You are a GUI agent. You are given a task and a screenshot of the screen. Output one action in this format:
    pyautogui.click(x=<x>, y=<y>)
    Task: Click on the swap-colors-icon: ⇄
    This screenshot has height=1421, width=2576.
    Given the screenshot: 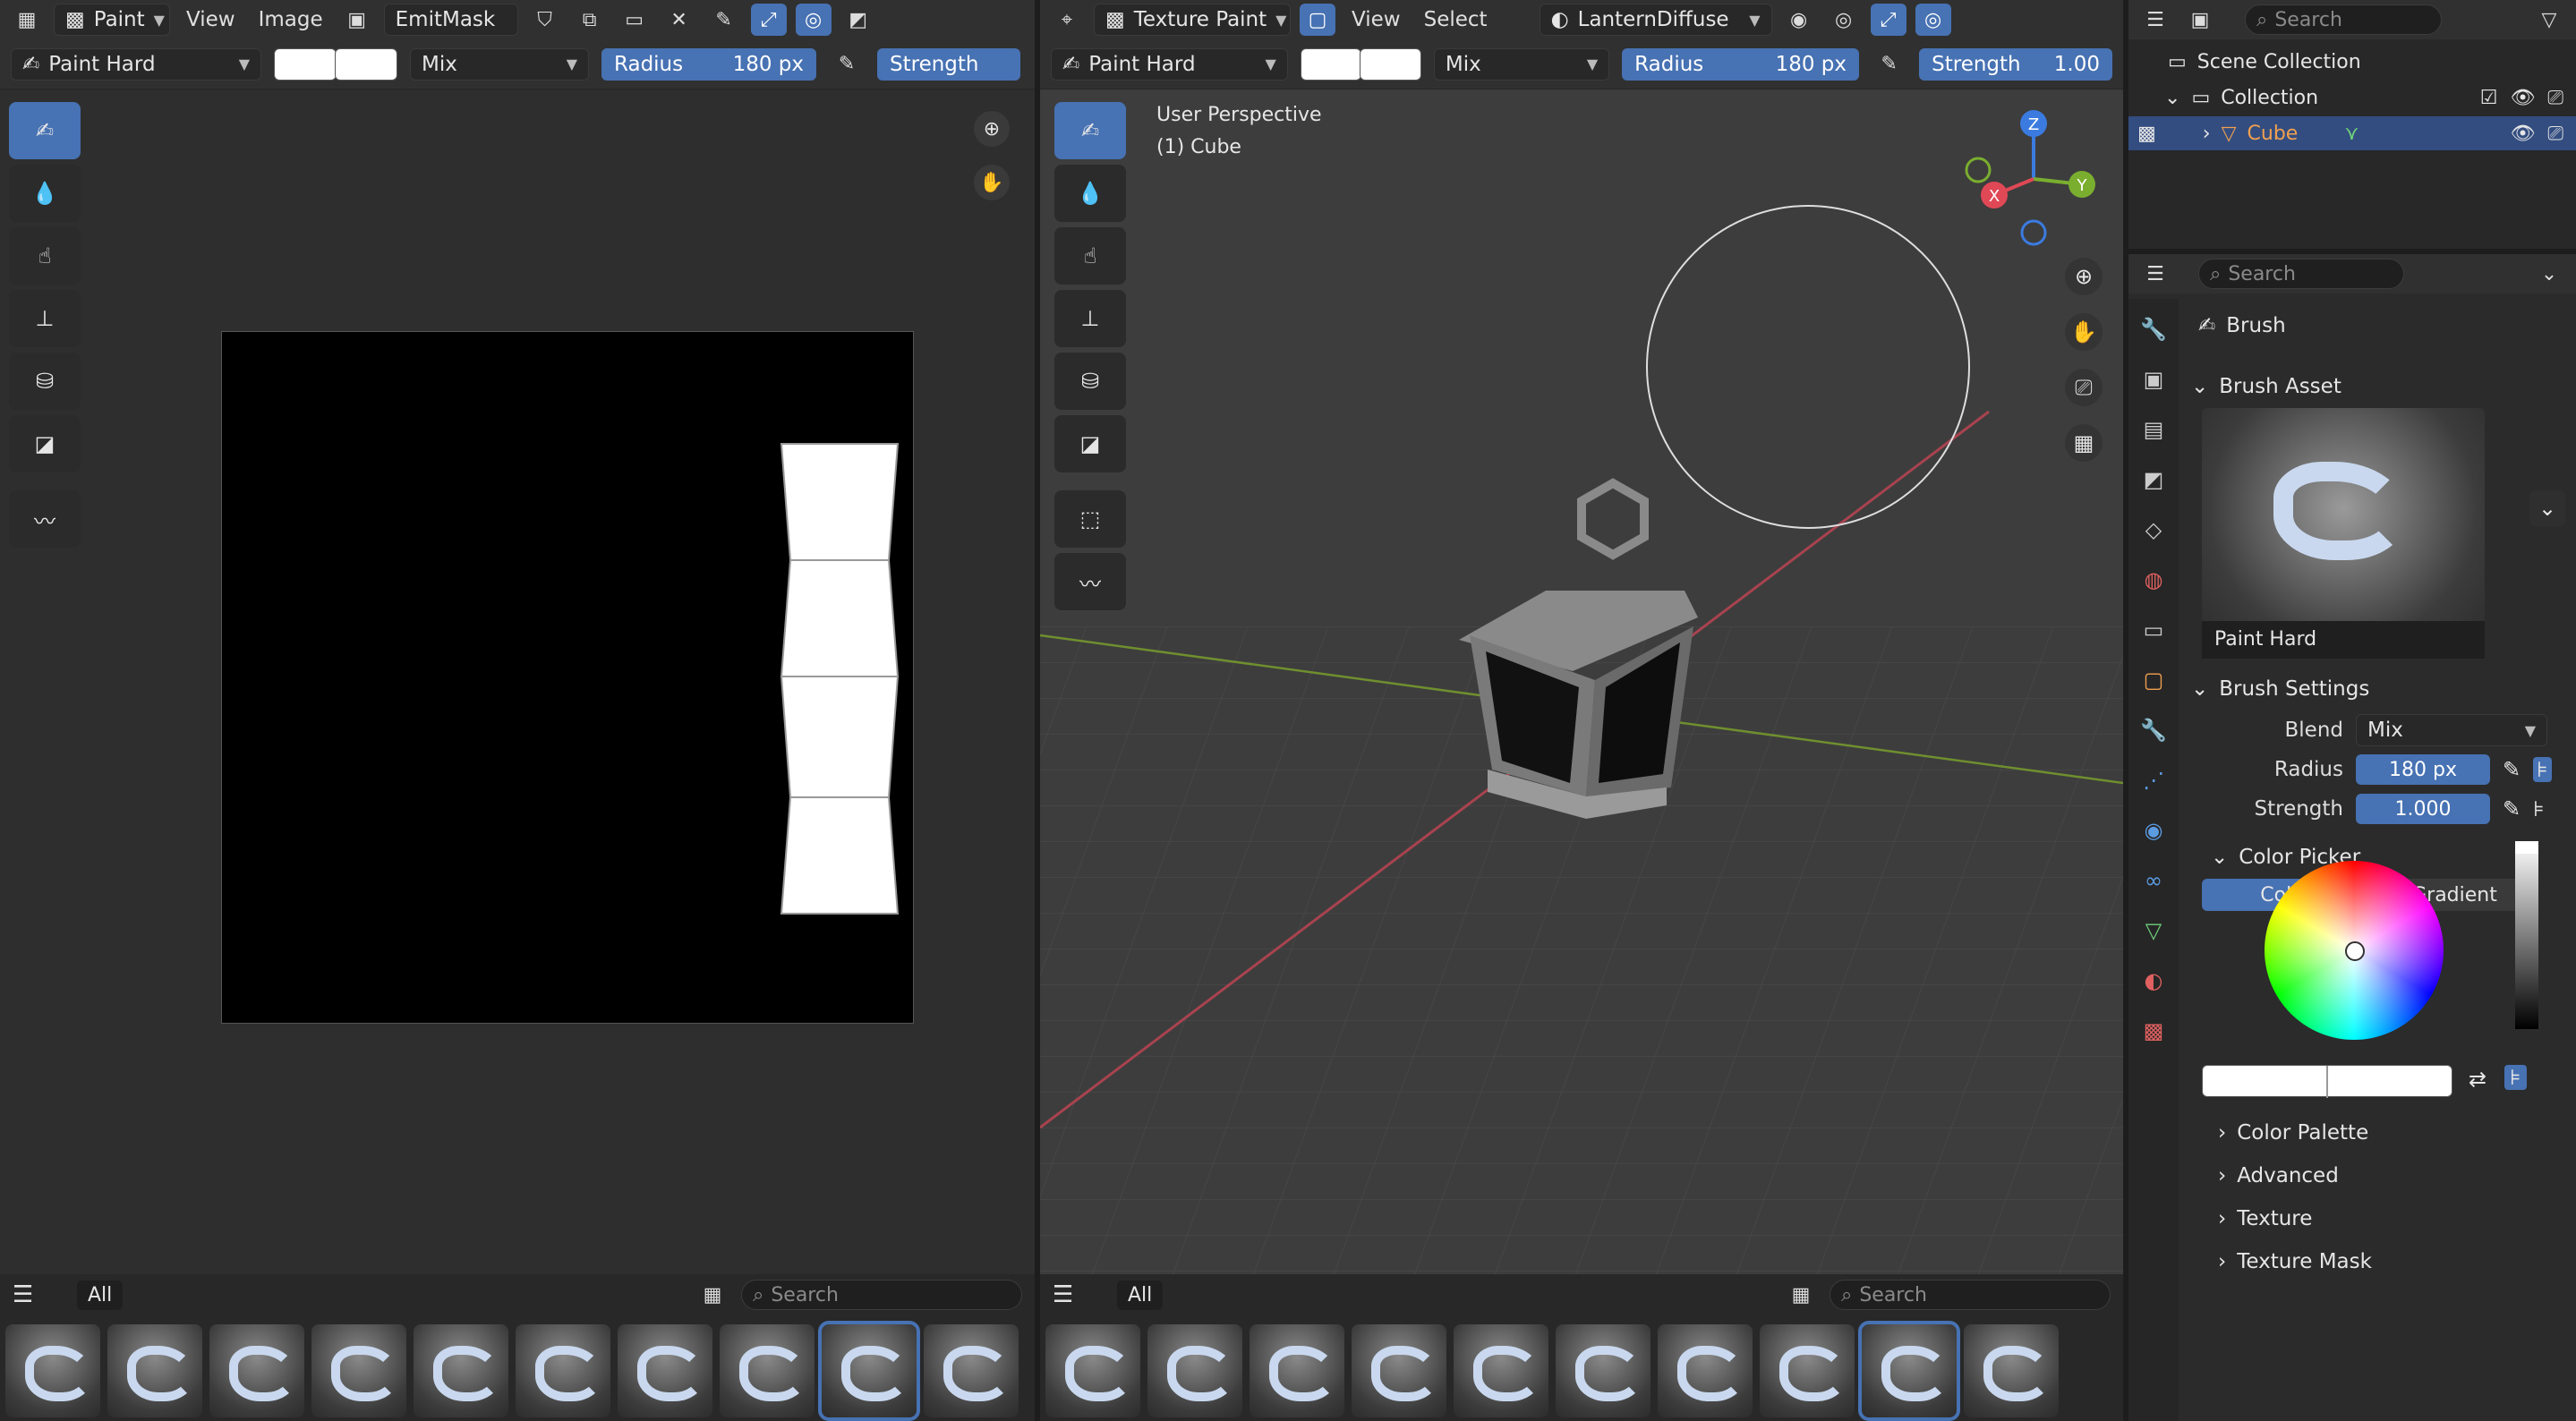 What is the action you would take?
    pyautogui.click(x=2477, y=1079)
    